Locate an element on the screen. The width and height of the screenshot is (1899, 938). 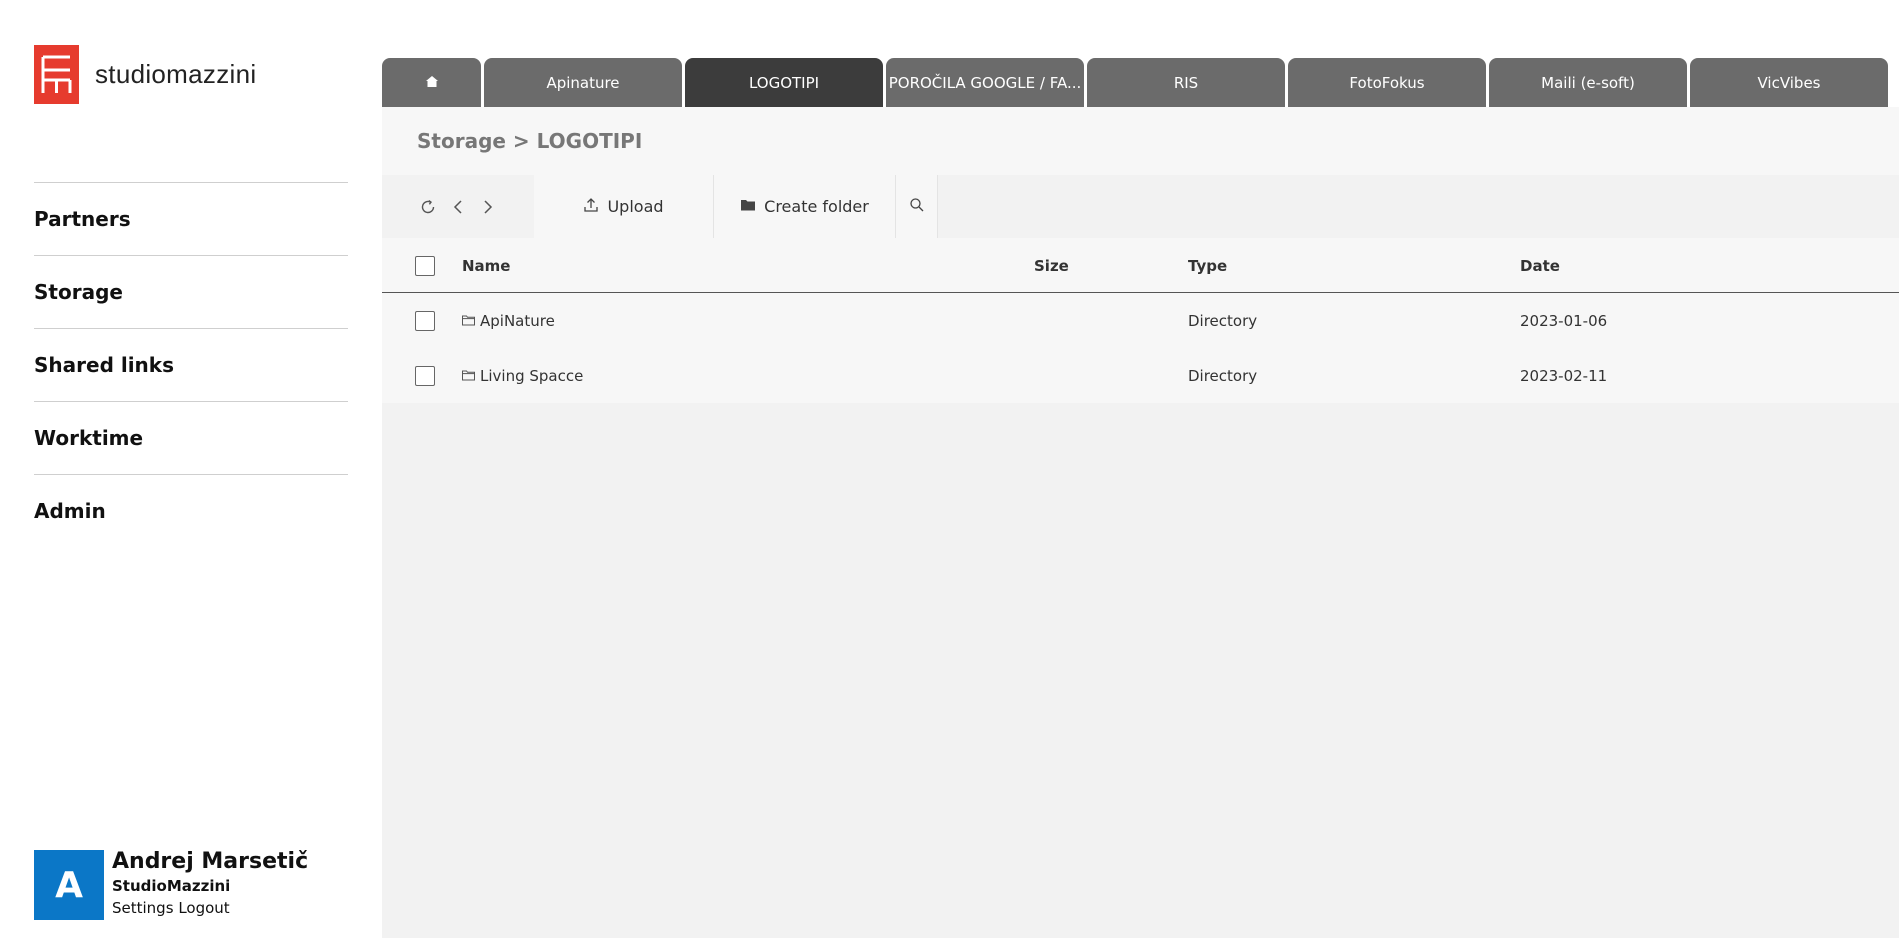
row-name-cell: Living Spacce is located at coordinates (522, 375).